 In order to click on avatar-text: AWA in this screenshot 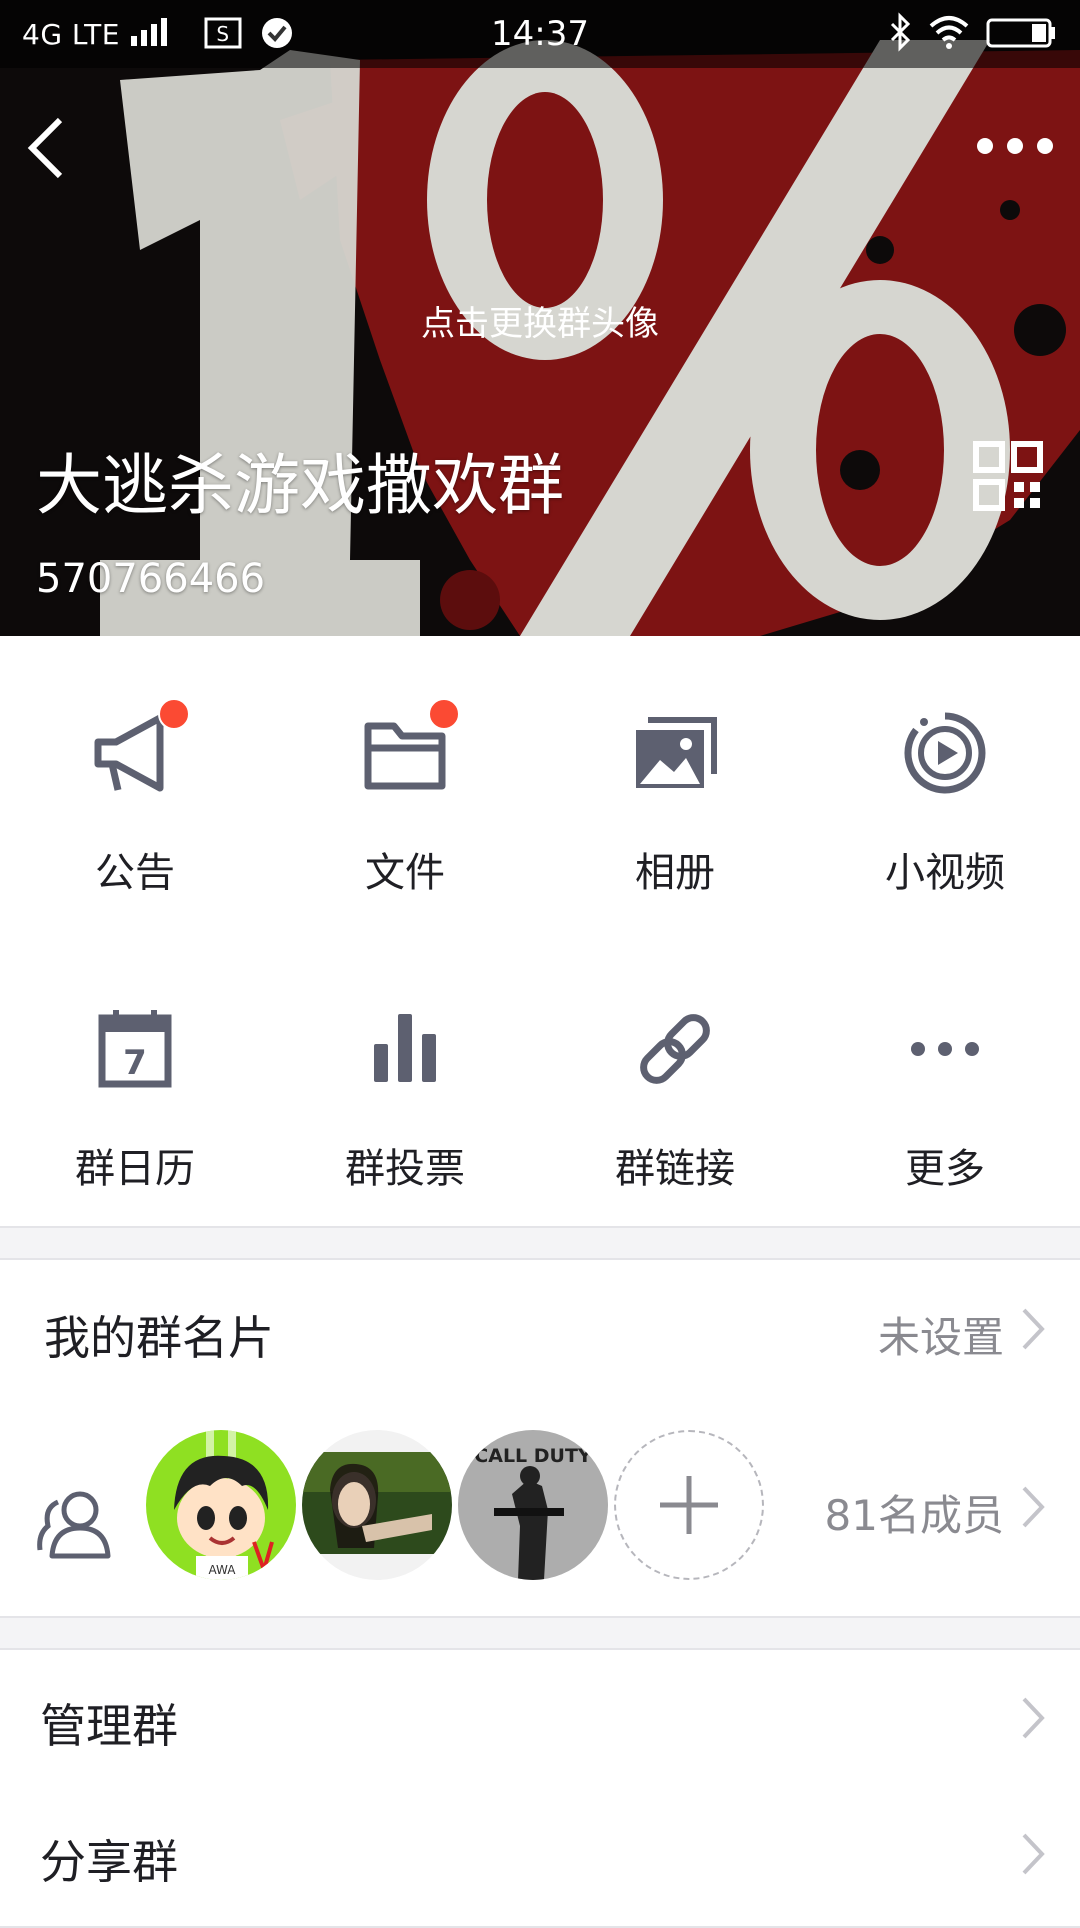, I will do `click(223, 1570)`.